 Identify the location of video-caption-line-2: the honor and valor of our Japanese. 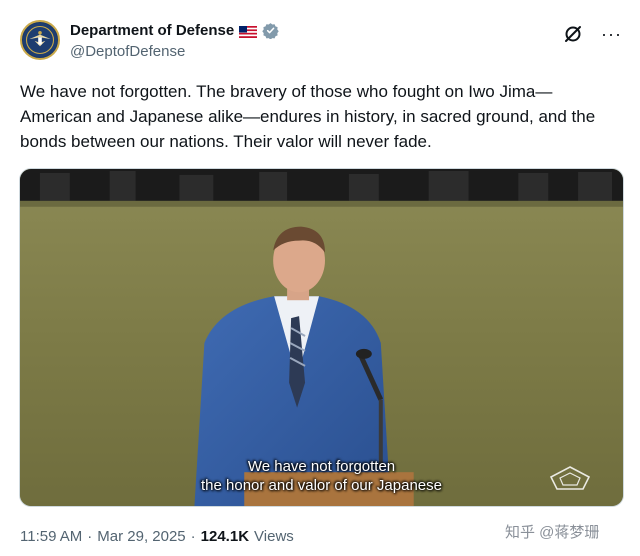
(321, 485).